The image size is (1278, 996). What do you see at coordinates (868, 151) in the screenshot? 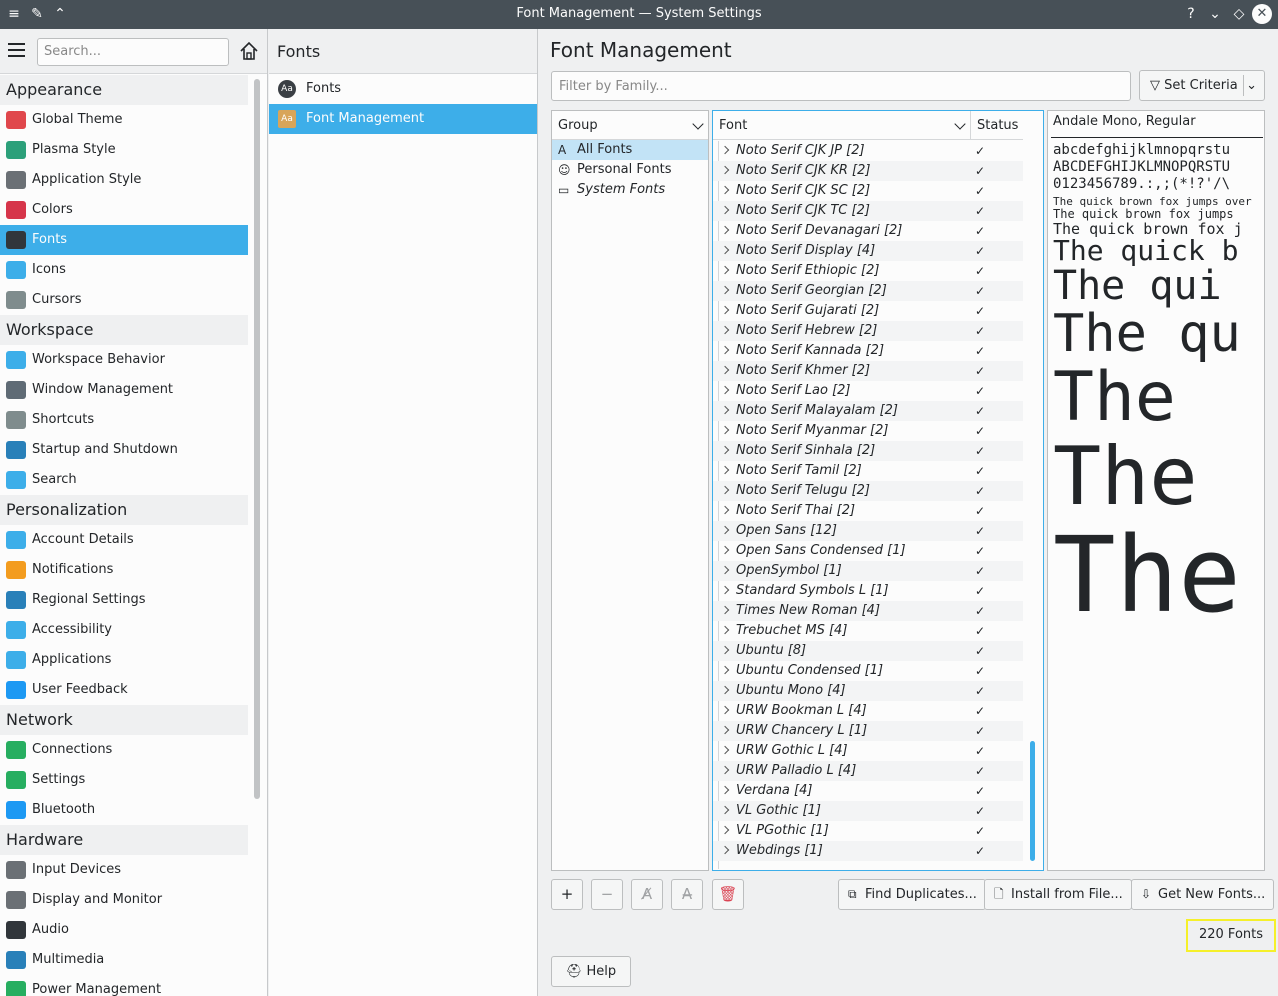
I see `font-row: Noto Serif CJK JP [2] ✓` at bounding box center [868, 151].